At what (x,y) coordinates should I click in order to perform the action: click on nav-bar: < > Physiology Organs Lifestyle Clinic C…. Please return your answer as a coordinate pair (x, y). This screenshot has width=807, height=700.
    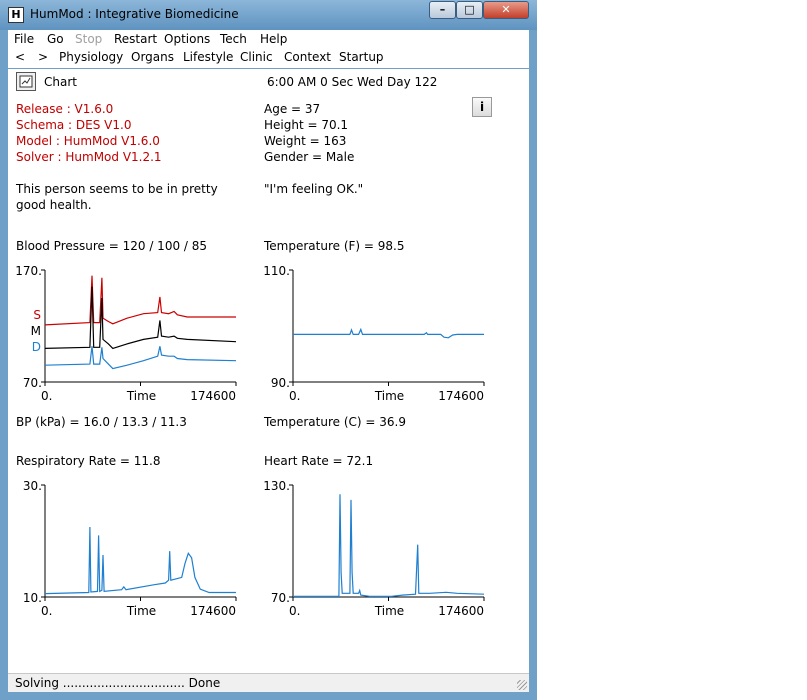
    Looking at the image, I should click on (268, 58).